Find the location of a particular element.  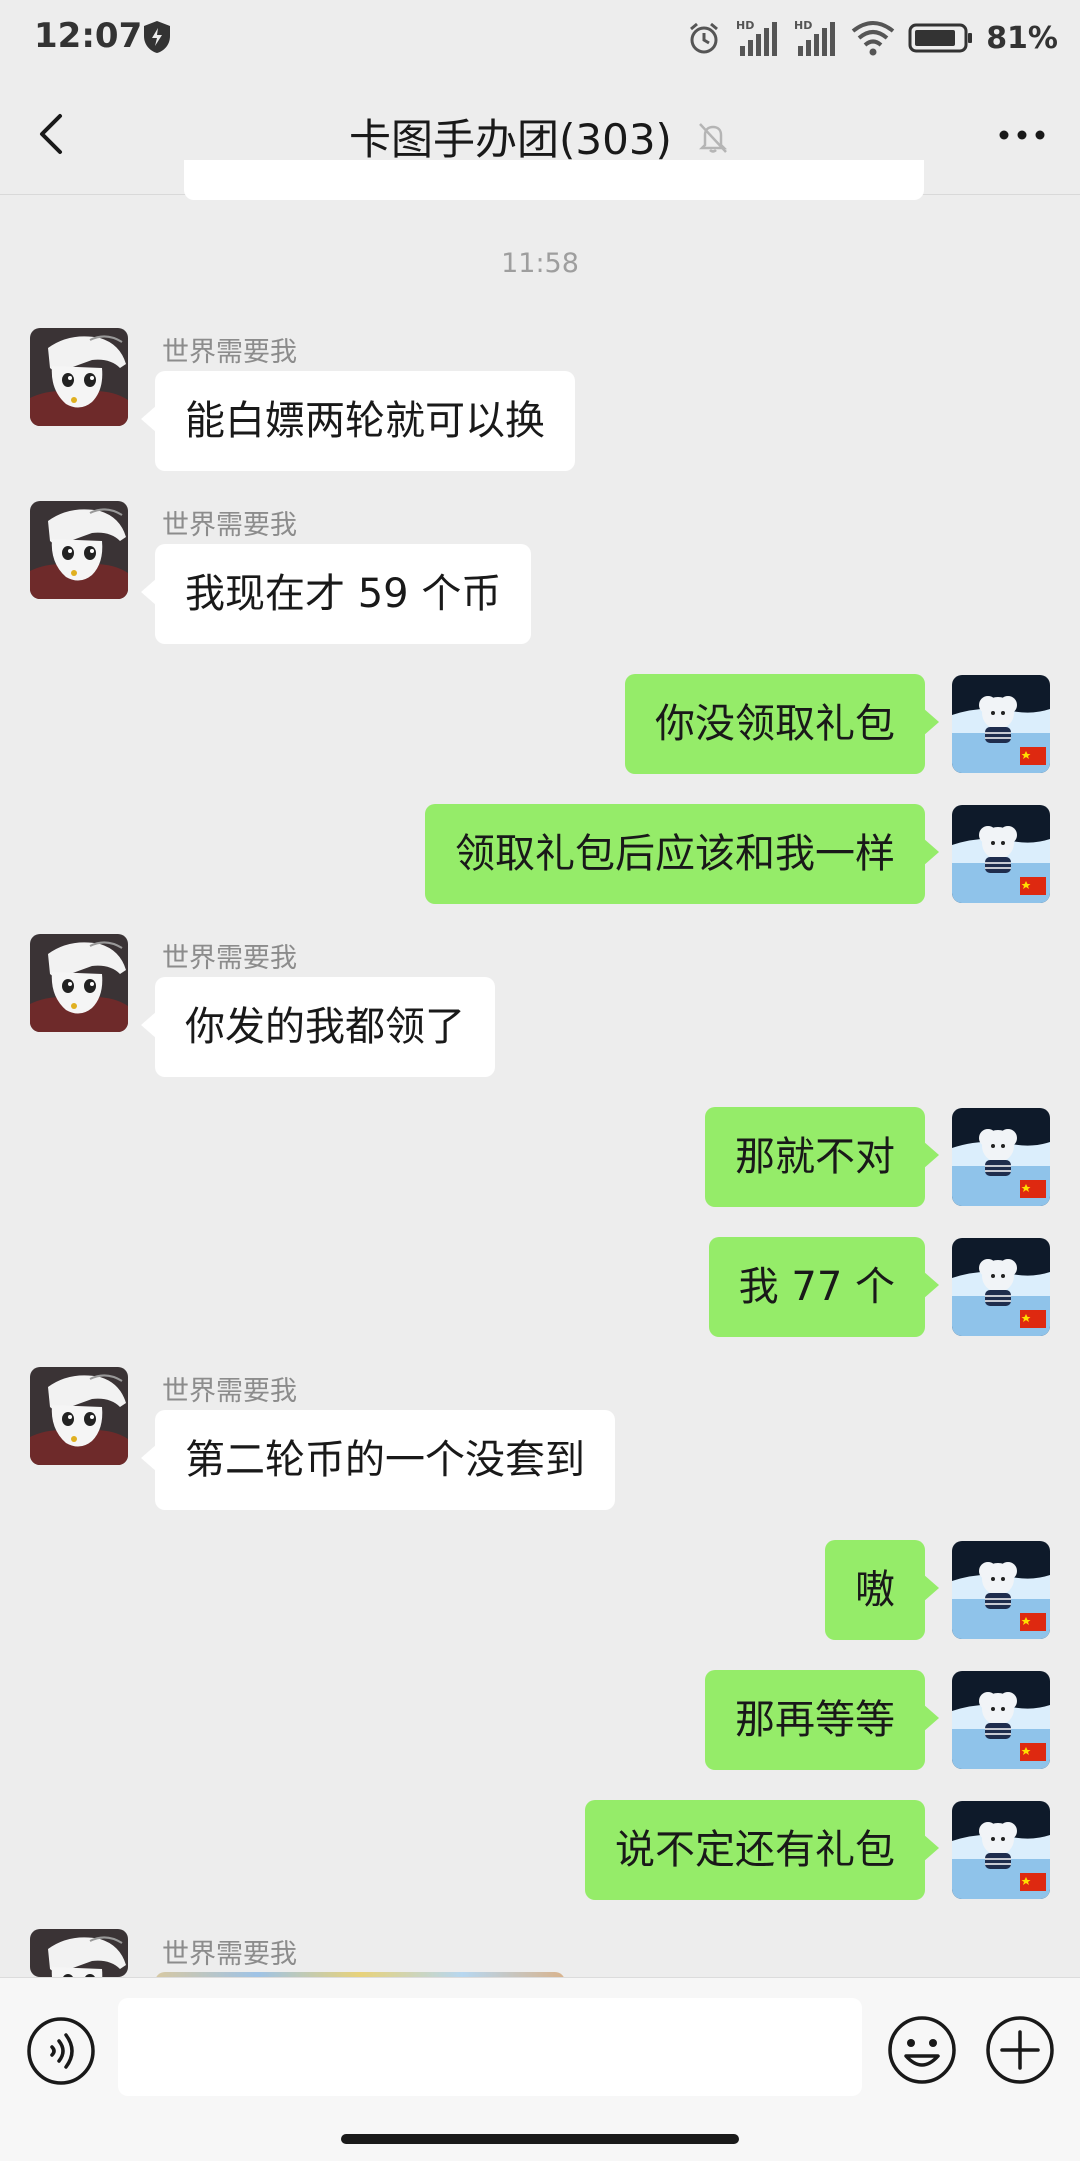

message-bubble: 我现在才 59 个币 is located at coordinates (336, 594).